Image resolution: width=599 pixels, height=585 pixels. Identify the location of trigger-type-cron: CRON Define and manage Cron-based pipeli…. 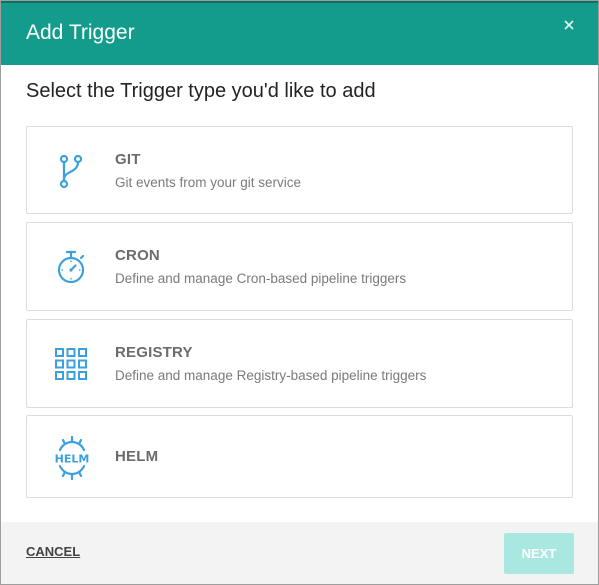
(299, 266).